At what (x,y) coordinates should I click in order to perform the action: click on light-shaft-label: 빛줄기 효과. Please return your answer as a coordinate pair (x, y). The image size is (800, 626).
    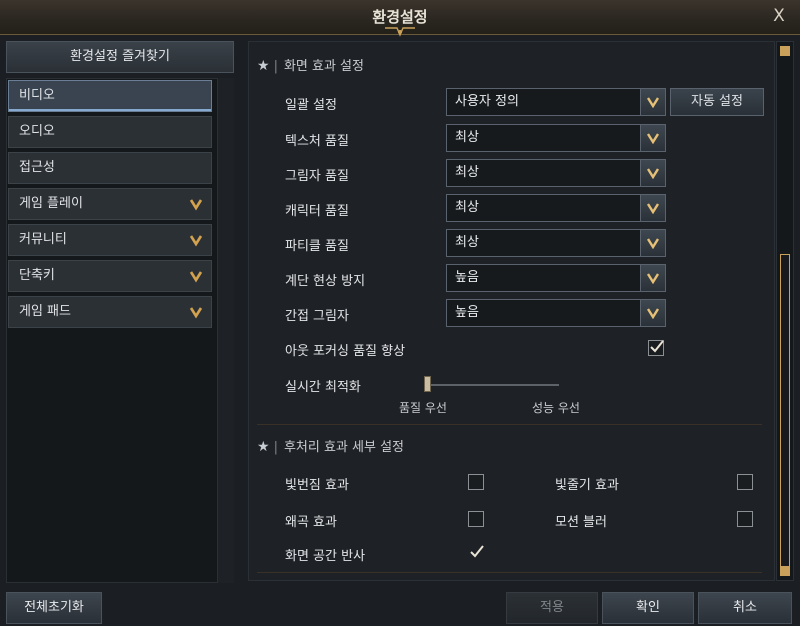
    Looking at the image, I should click on (587, 485).